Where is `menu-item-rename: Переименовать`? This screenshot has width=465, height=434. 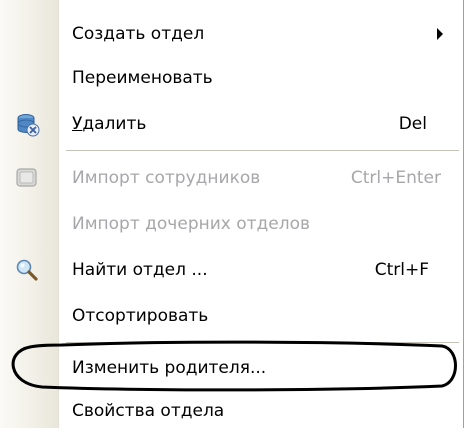
menu-item-rename: Переименовать is located at coordinates (231, 78).